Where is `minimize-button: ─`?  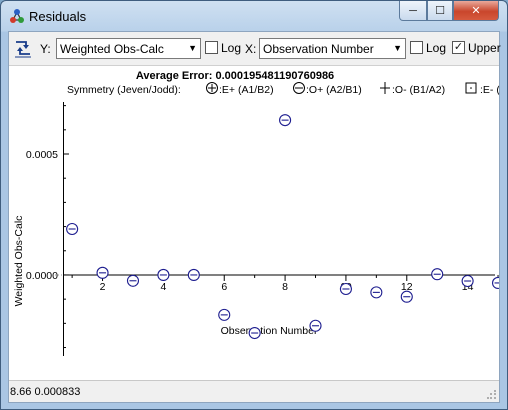
minimize-button: ─ is located at coordinates (413, 11).